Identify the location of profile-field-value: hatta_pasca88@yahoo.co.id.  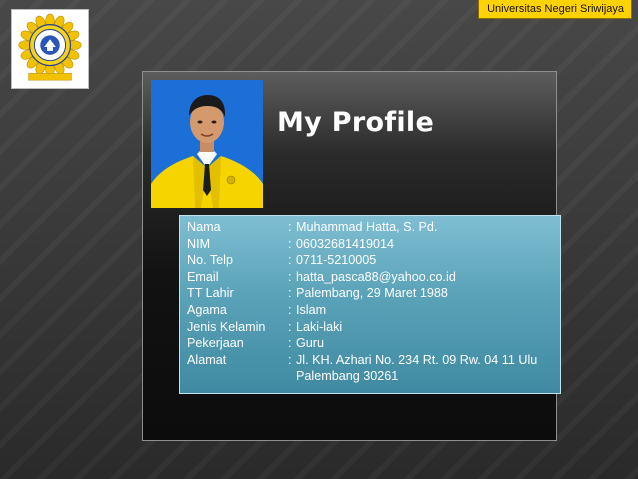
(376, 276).